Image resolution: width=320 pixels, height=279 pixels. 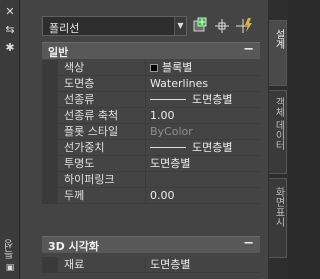 What do you see at coordinates (278, 39) in the screenshot?
I see `tab-label: 설계` at bounding box center [278, 39].